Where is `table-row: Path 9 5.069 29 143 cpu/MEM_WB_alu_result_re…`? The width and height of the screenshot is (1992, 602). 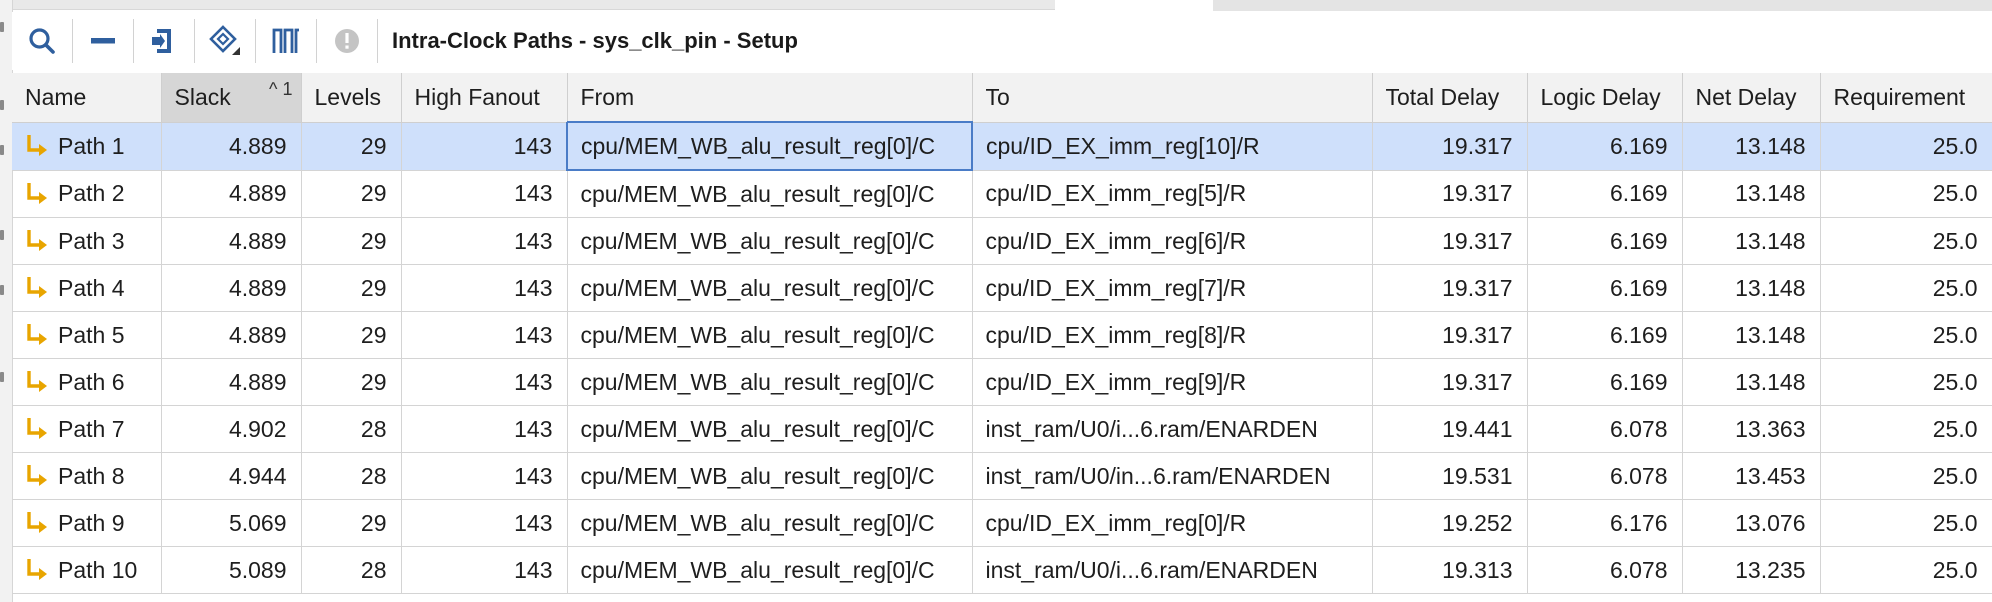
table-row: Path 9 5.069 29 143 cpu/MEM_WB_alu_result_re… is located at coordinates (1002, 523).